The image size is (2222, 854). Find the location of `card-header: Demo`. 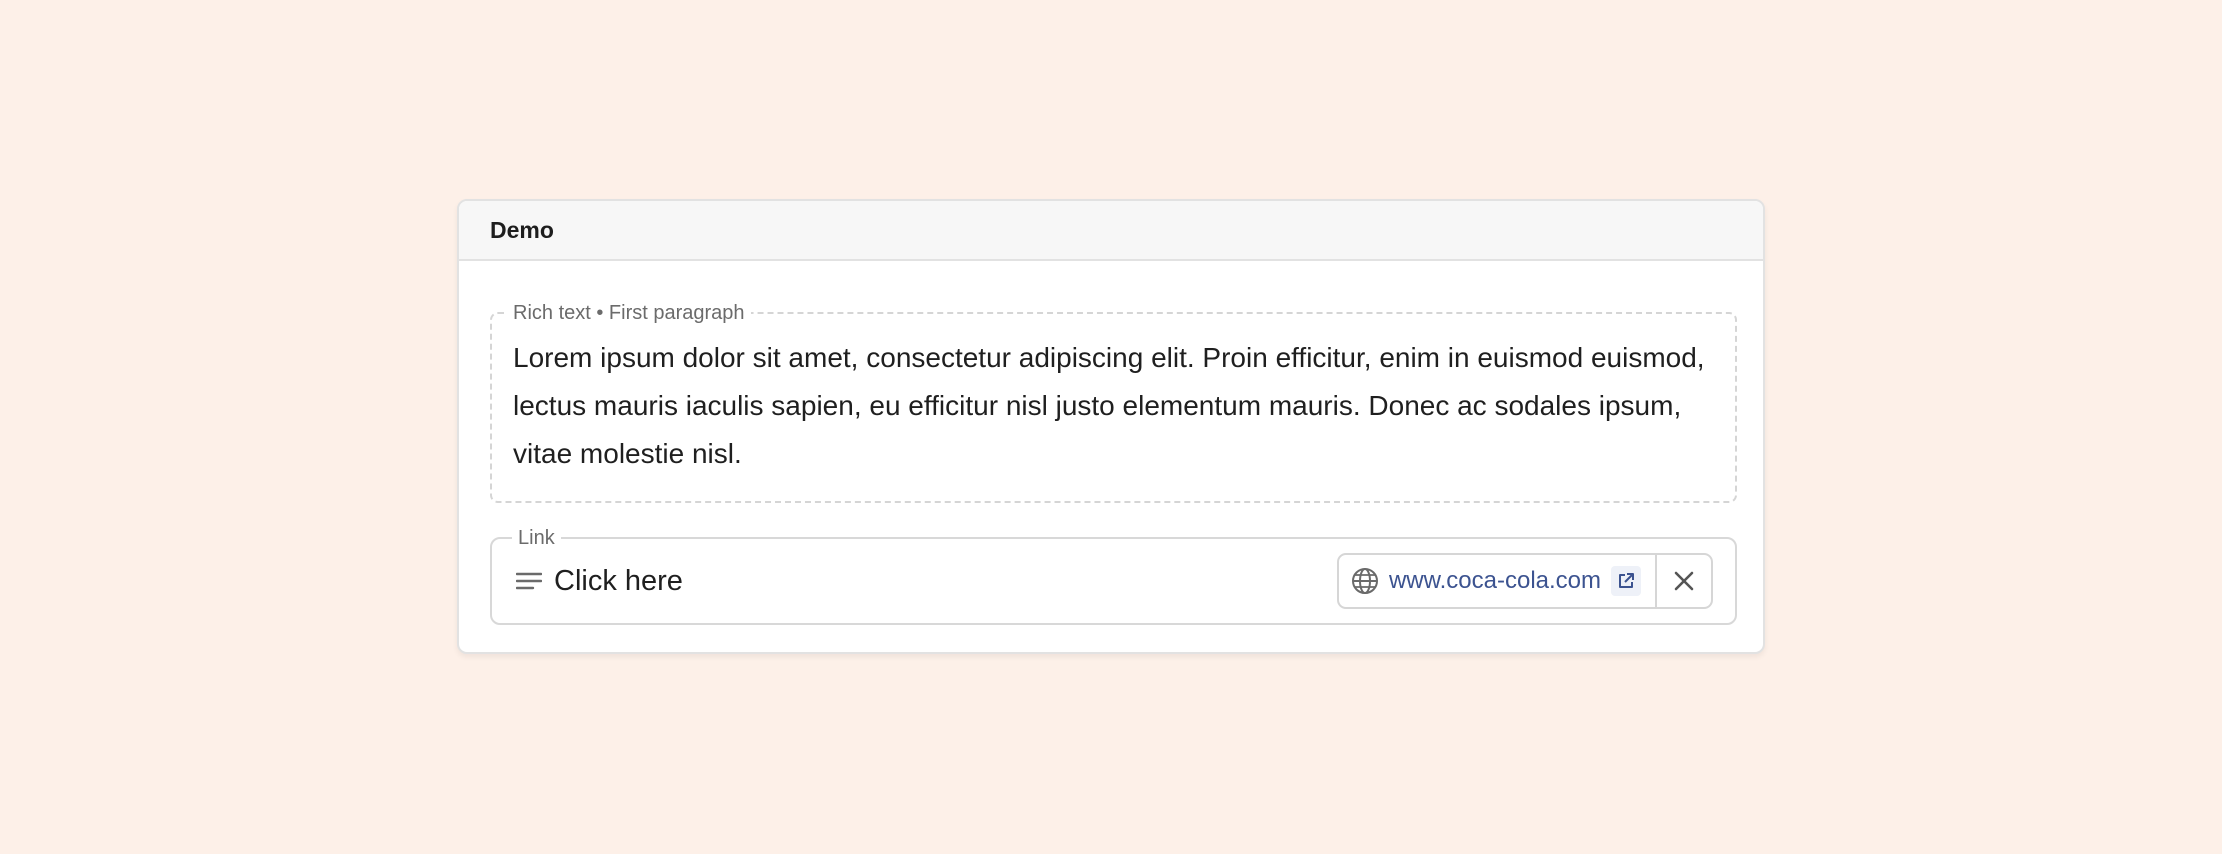

card-header: Demo is located at coordinates (1111, 231).